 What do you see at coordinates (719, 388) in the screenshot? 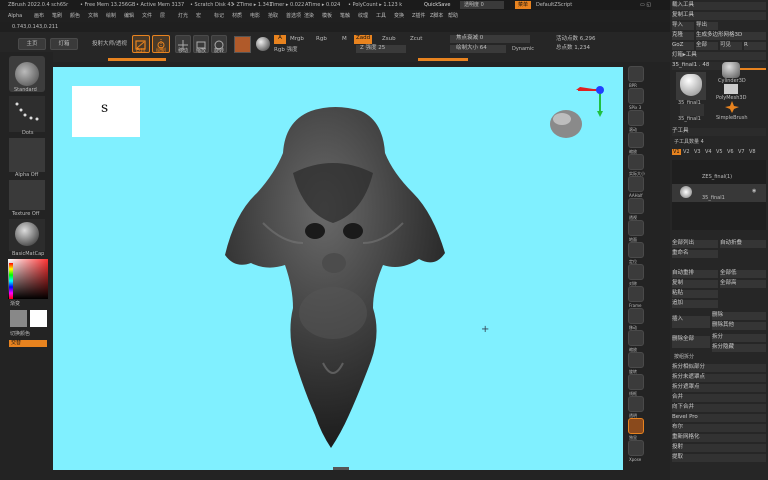
I see `split-masked-button: 拆分遮罩点` at bounding box center [719, 388].